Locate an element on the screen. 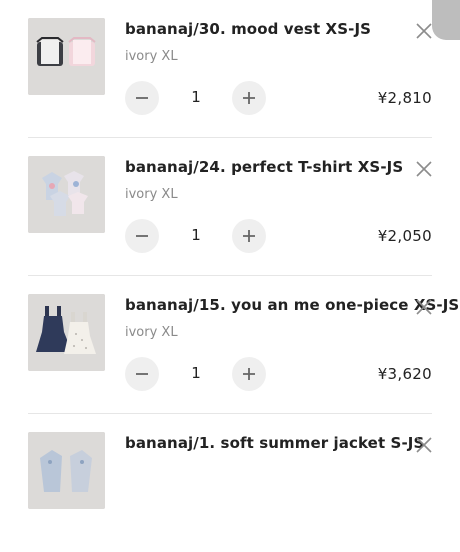 This screenshot has width=460, height=552. mood-vest-photo-icon is located at coordinates (66, 56).